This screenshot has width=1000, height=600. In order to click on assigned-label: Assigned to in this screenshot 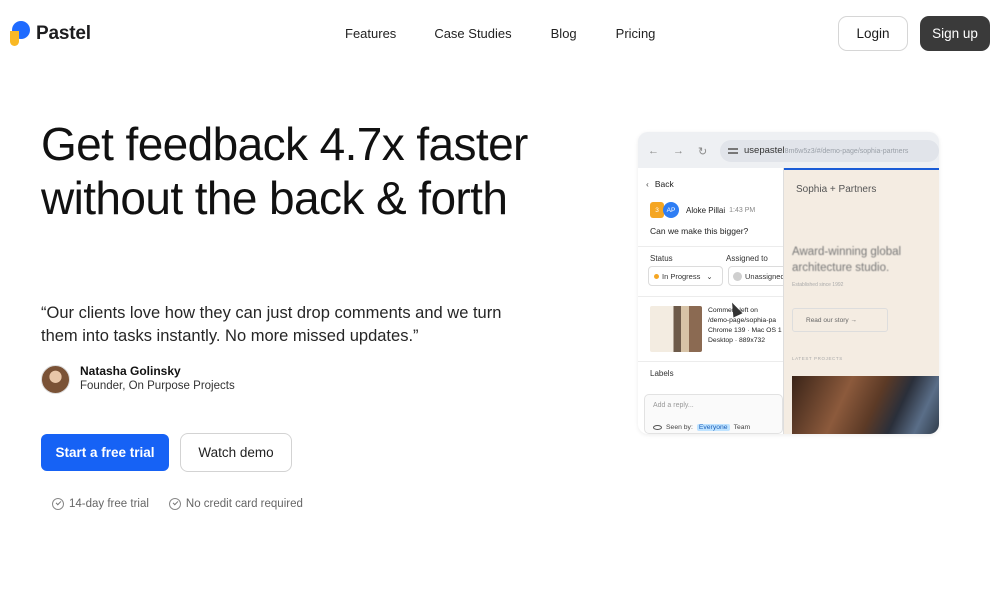, I will do `click(747, 258)`.